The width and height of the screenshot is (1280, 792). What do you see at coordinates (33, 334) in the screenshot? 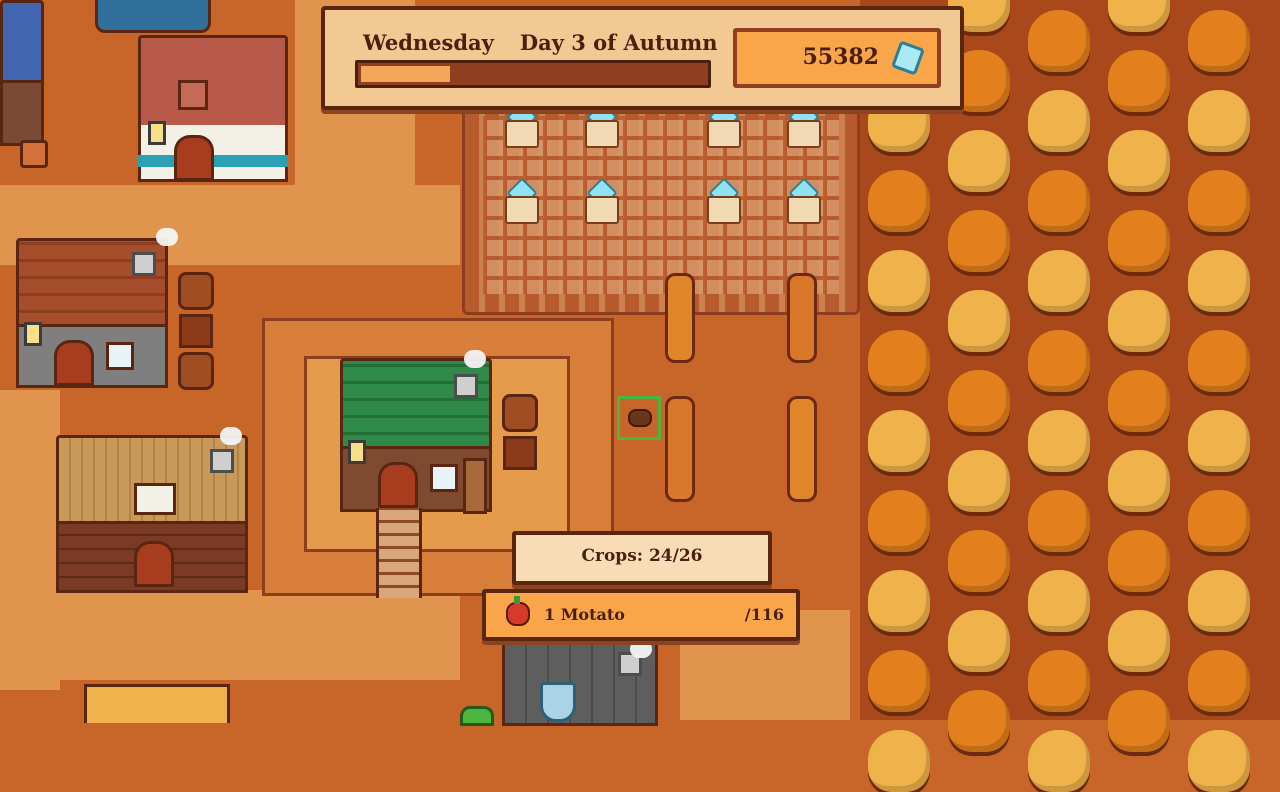
I see `lamp-icon` at bounding box center [33, 334].